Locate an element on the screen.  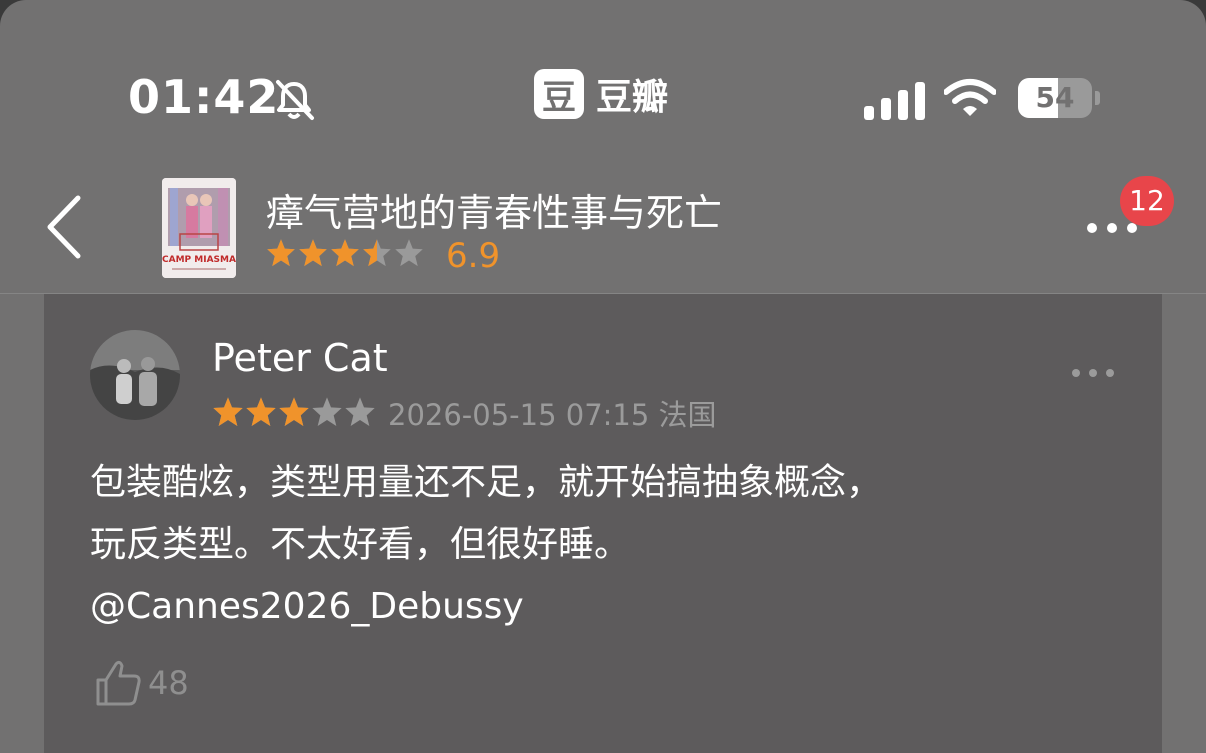
review-star-rating is located at coordinates (294, 412).